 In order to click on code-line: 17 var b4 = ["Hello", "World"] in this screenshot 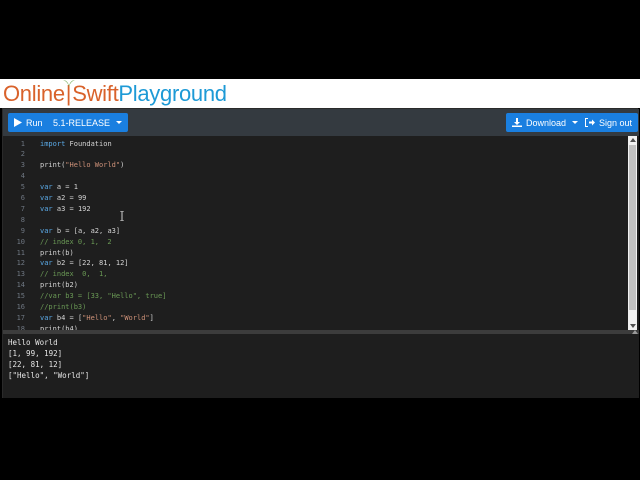, I will do `click(315, 317)`.